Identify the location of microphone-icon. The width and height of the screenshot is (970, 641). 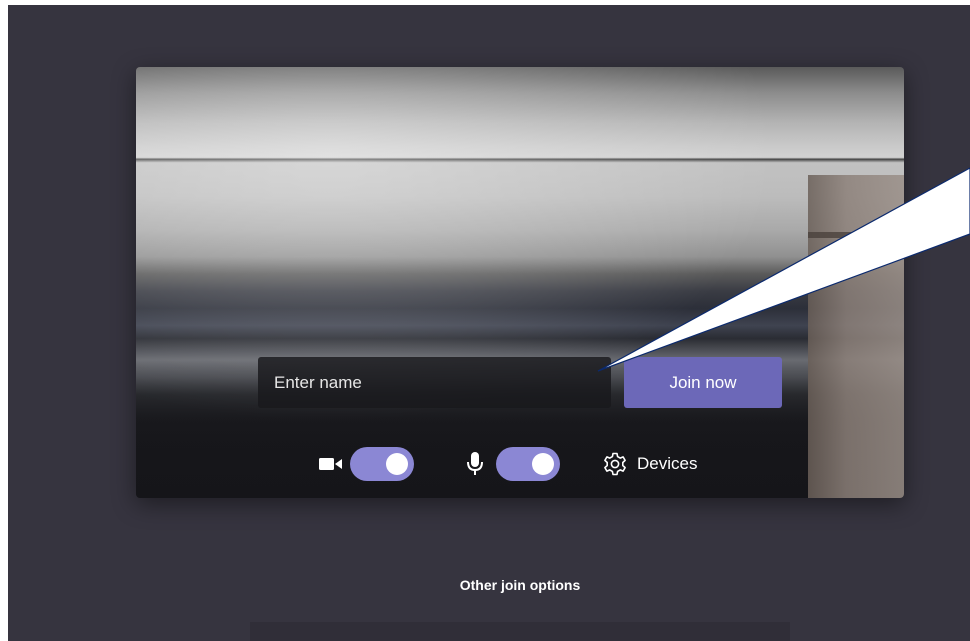
(475, 464).